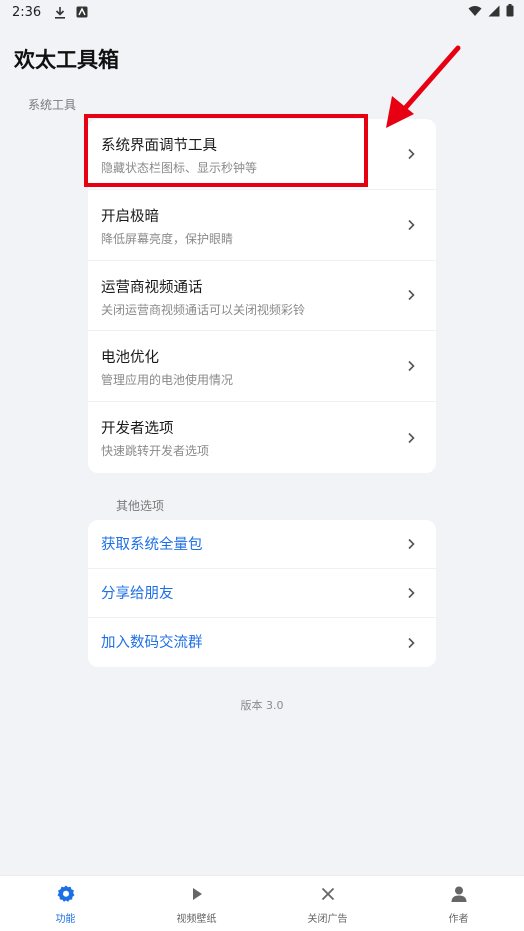 The width and height of the screenshot is (524, 931). I want to click on page-title: 欢太工具箱, so click(66, 60).